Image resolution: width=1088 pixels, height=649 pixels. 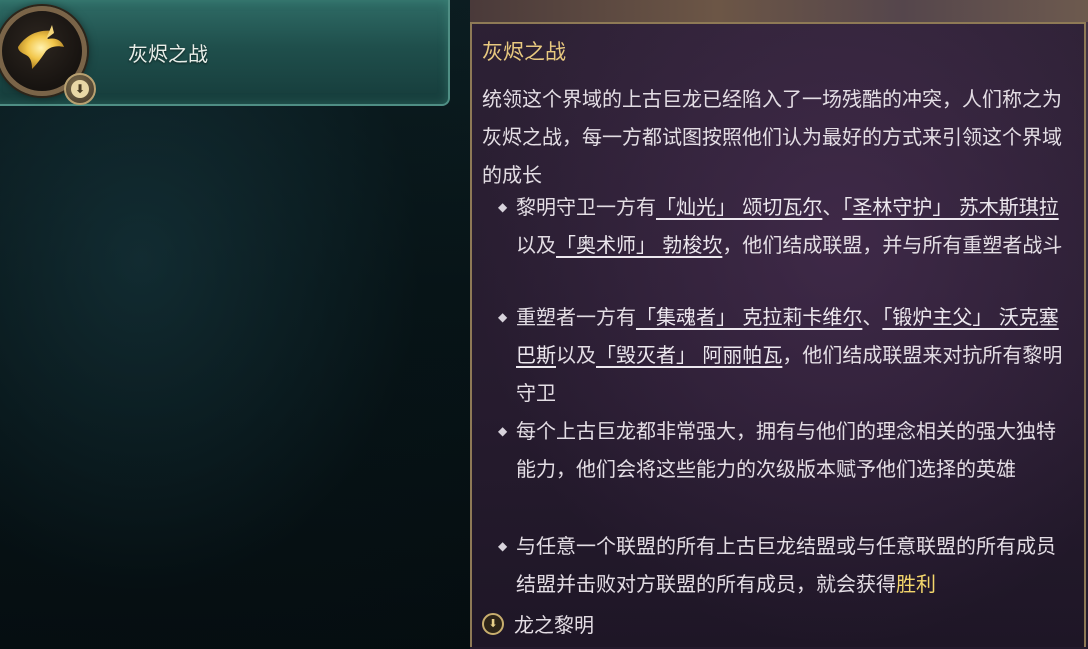 What do you see at coordinates (892, 245) in the screenshot?
I see `bullet-text: ，他们结成联盟，并与所有重塑者战斗` at bounding box center [892, 245].